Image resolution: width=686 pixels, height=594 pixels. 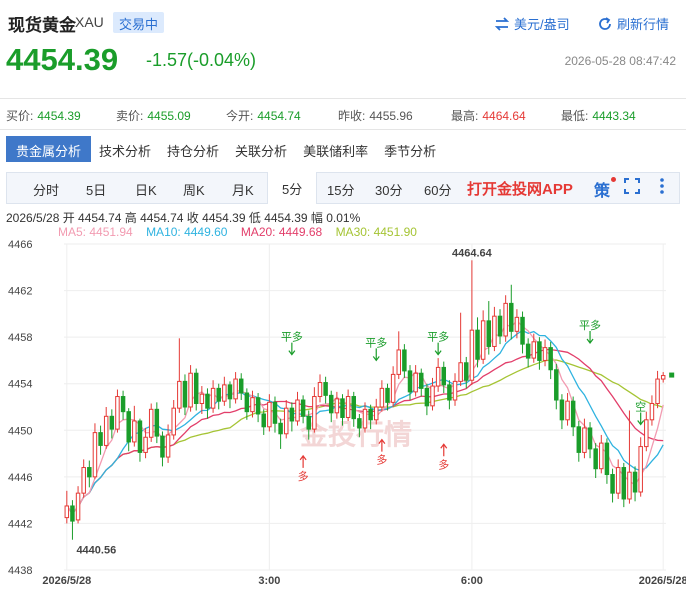 I want to click on tab-position-analysis: 持仓分析, so click(x=193, y=149).